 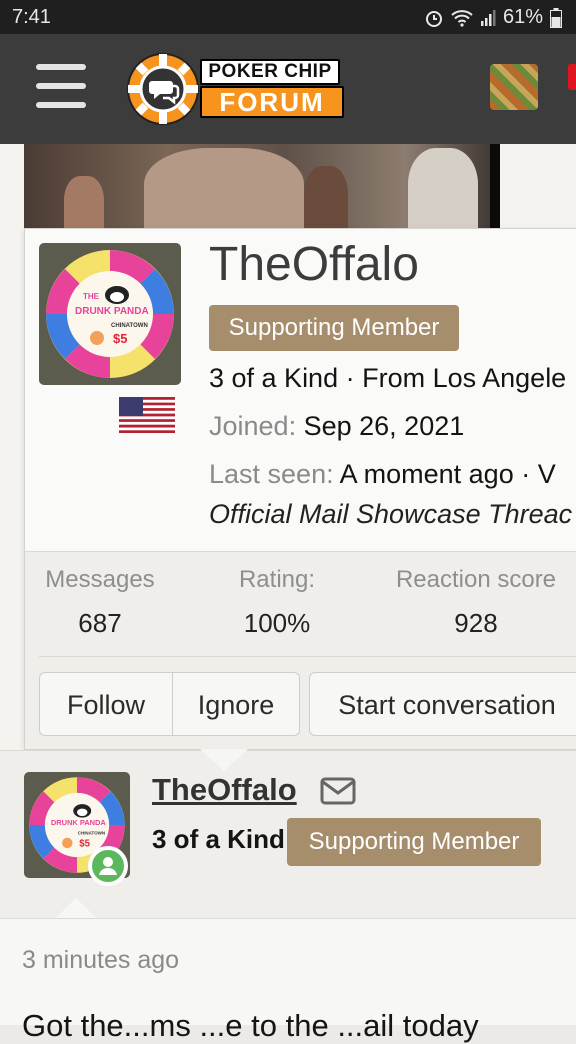 What do you see at coordinates (462, 18) in the screenshot?
I see `wifi-icon` at bounding box center [462, 18].